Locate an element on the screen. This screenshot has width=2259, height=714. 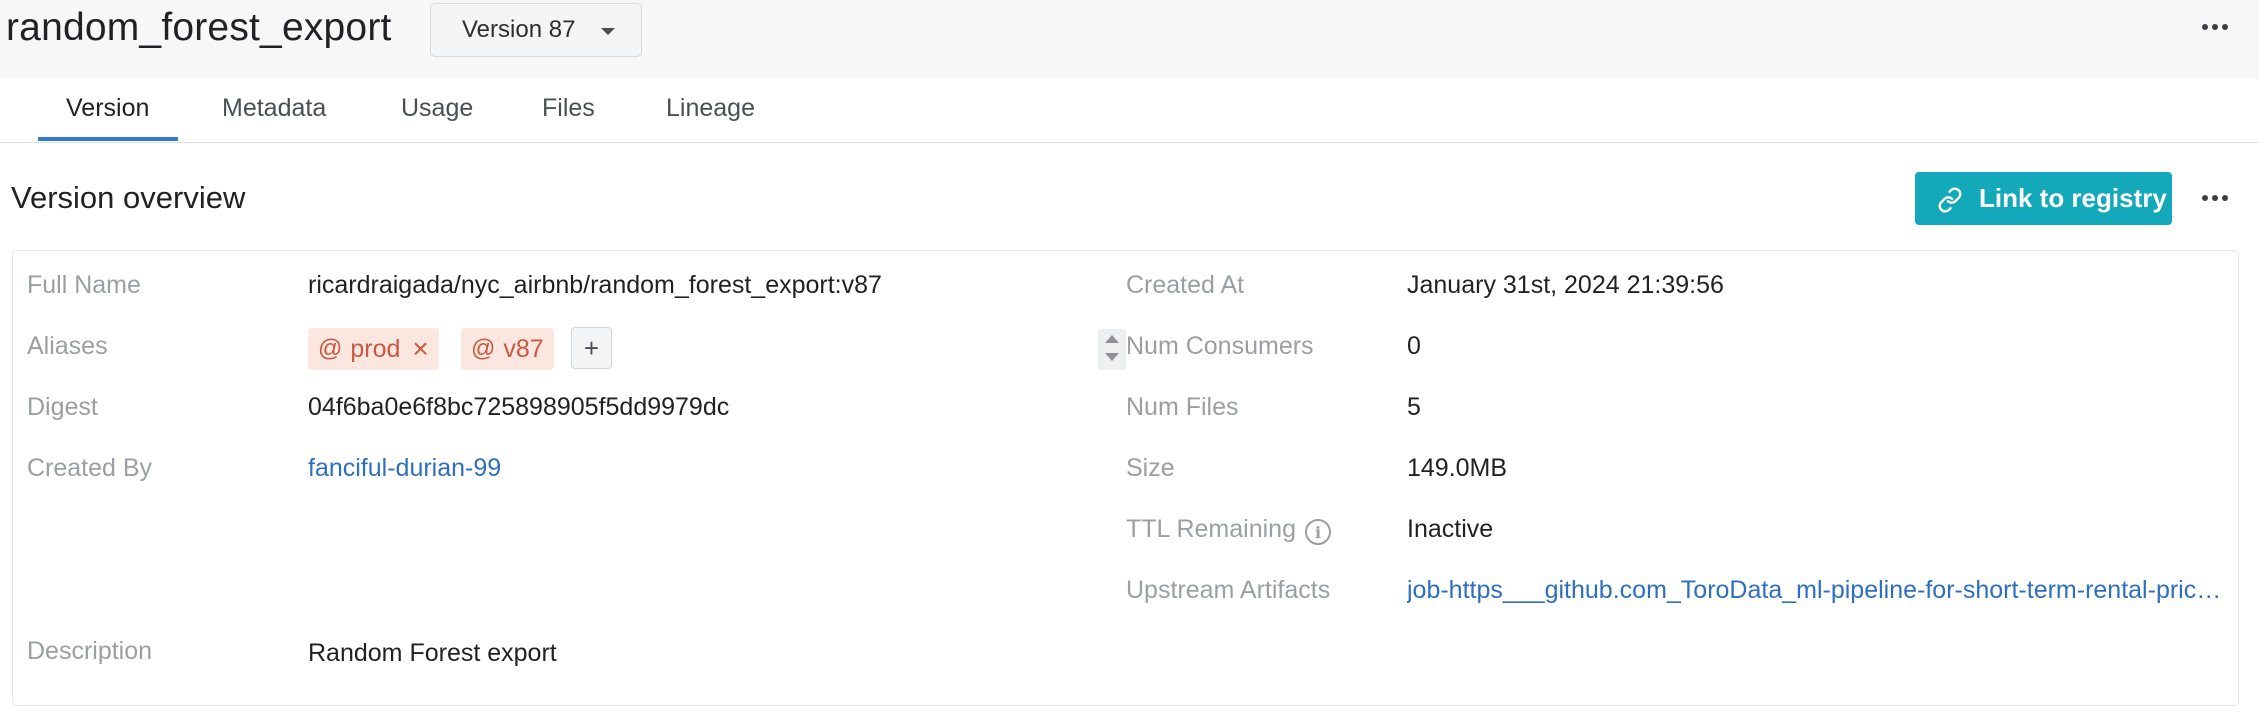
created-at-label: Created At is located at coordinates (1185, 285).